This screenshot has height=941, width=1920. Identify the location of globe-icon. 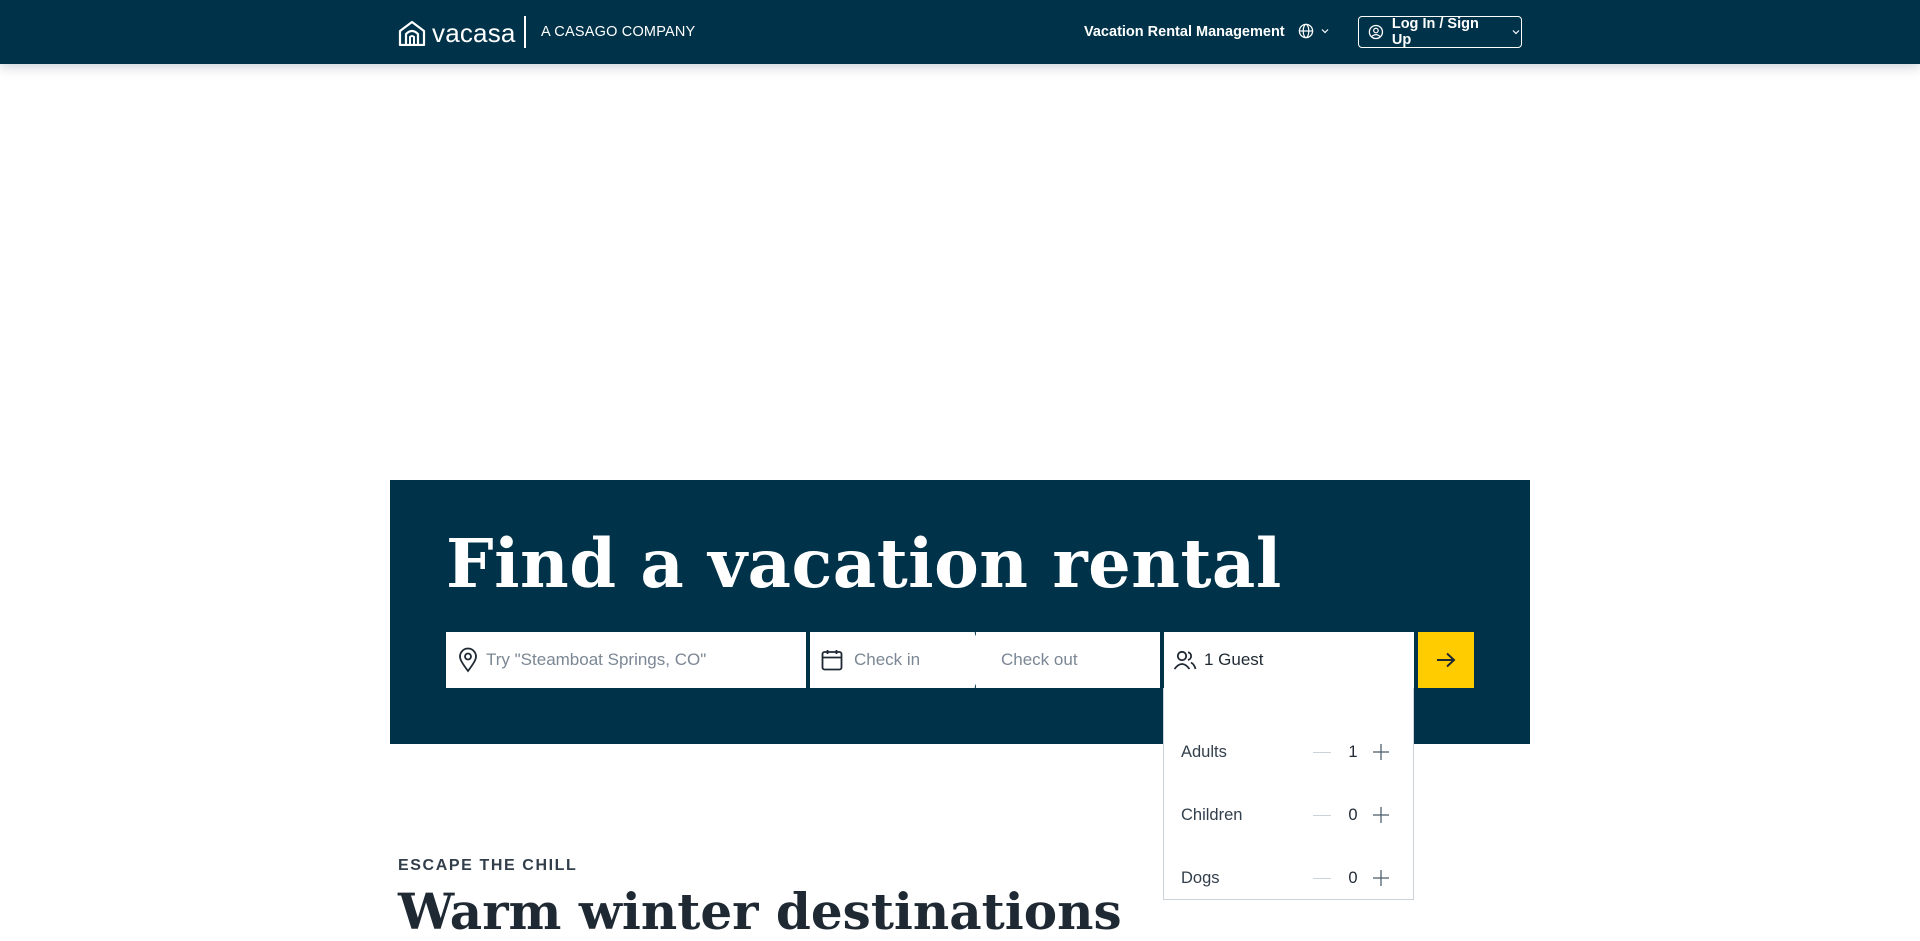
(1306, 31).